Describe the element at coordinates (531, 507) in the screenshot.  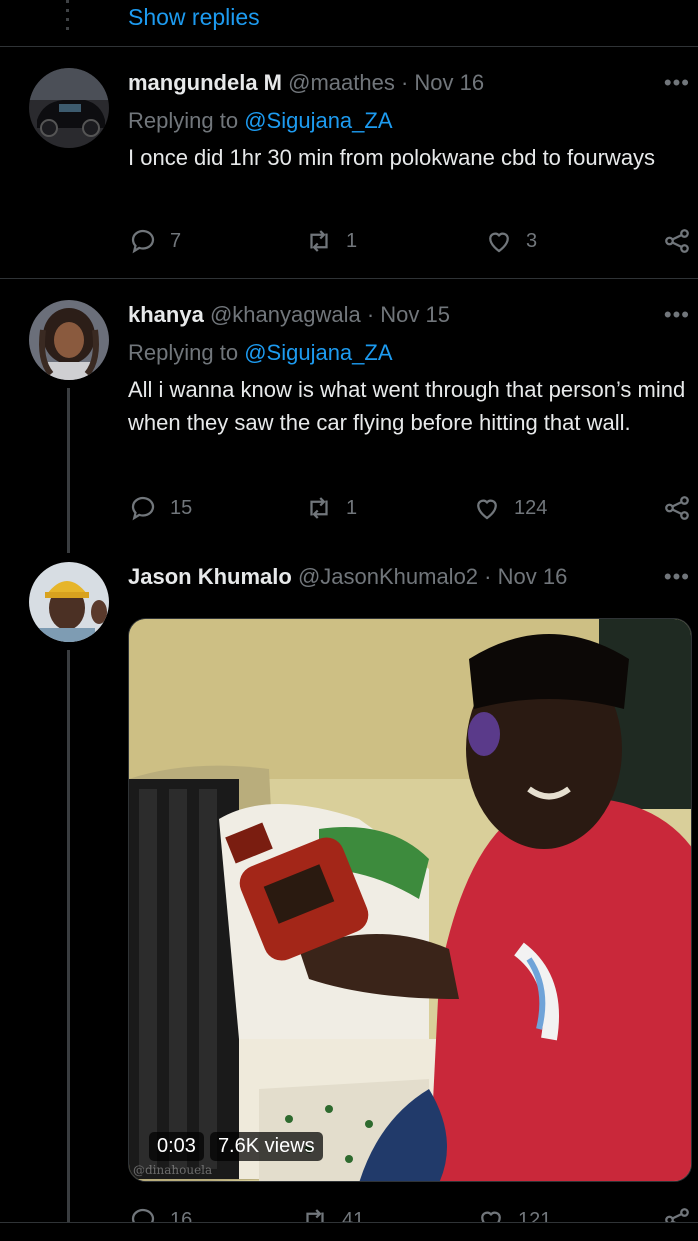
I see `like-count: 124` at that location.